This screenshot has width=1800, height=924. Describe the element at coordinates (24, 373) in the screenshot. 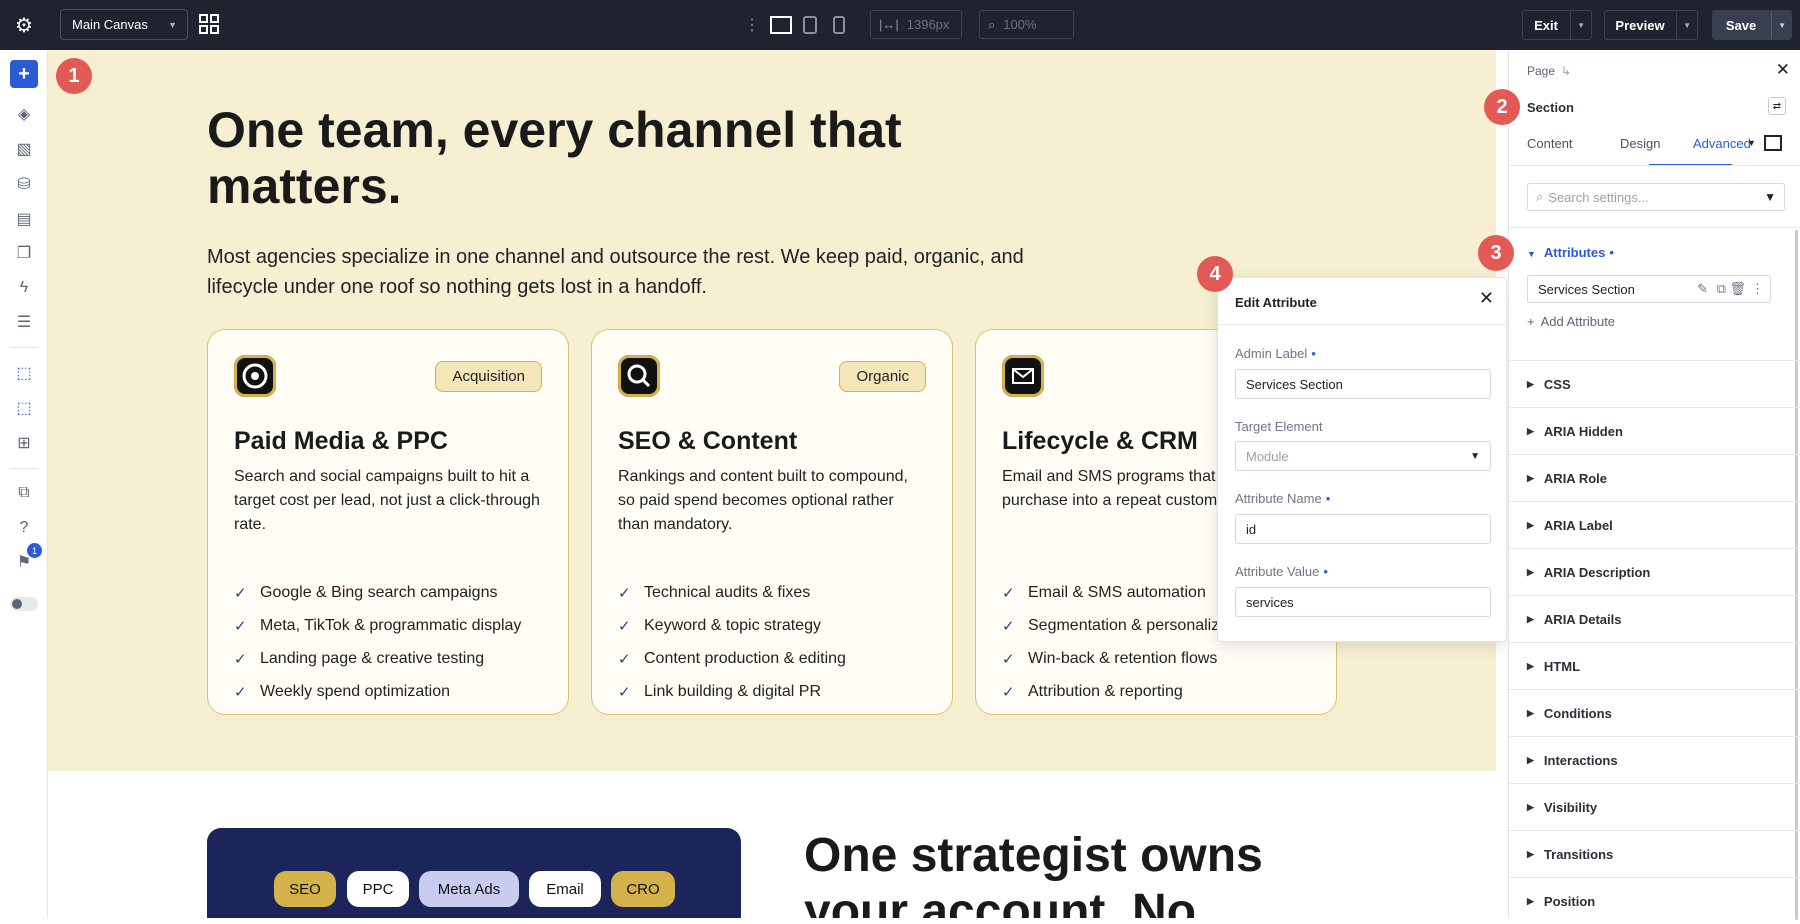

I see `theme-builder-icon: ⬚` at that location.